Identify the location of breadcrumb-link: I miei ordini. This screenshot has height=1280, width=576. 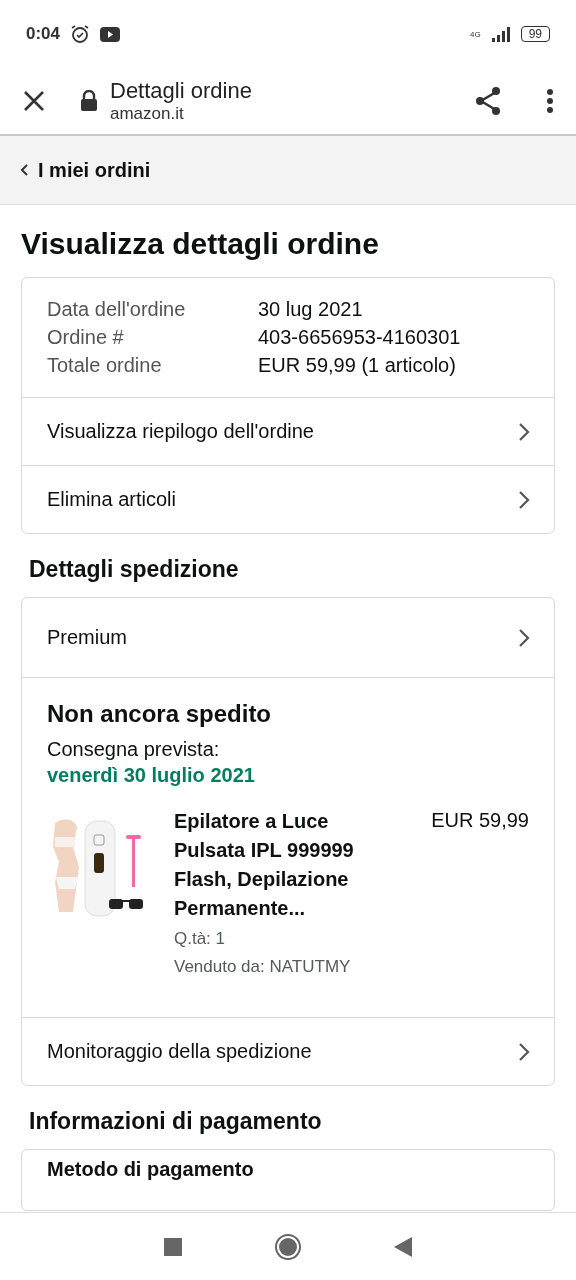
(94, 170).